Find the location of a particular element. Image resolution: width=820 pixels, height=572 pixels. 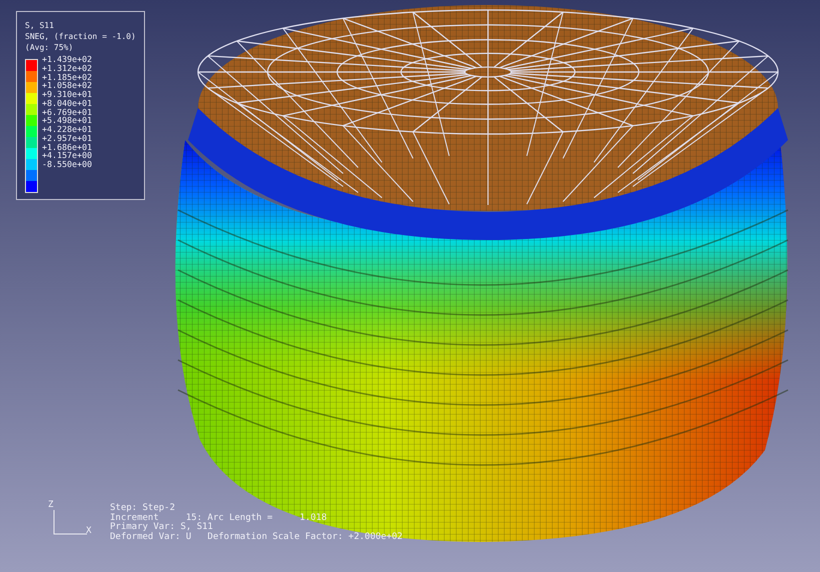

legend-value: +1.185e+02 is located at coordinates (67, 77).